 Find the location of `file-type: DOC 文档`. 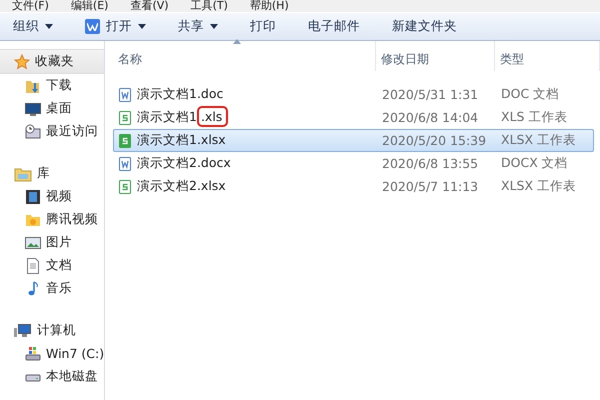

file-type: DOC 文档 is located at coordinates (530, 94).